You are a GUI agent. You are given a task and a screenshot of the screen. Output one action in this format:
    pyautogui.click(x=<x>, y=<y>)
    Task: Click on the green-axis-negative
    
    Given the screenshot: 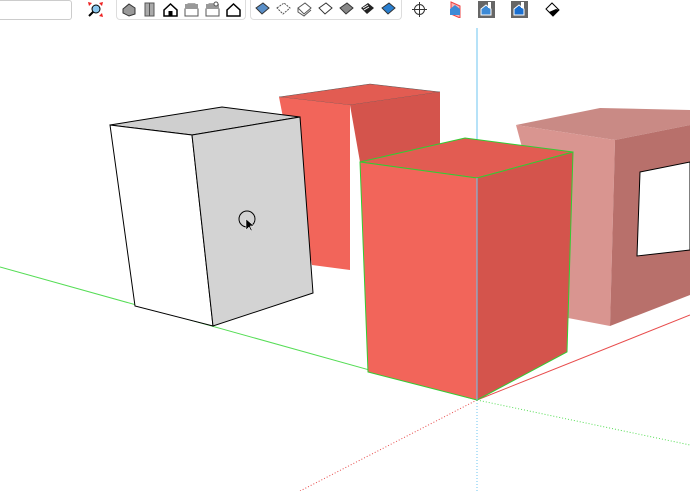 What is the action you would take?
    pyautogui.click(x=583, y=422)
    